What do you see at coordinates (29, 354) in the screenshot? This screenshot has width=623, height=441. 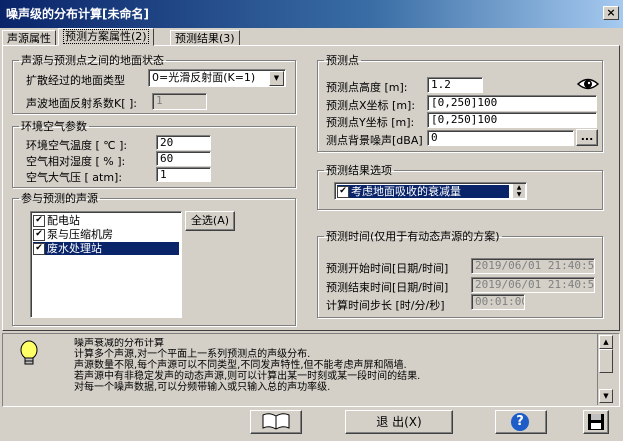 I see `lightbulb-icon` at bounding box center [29, 354].